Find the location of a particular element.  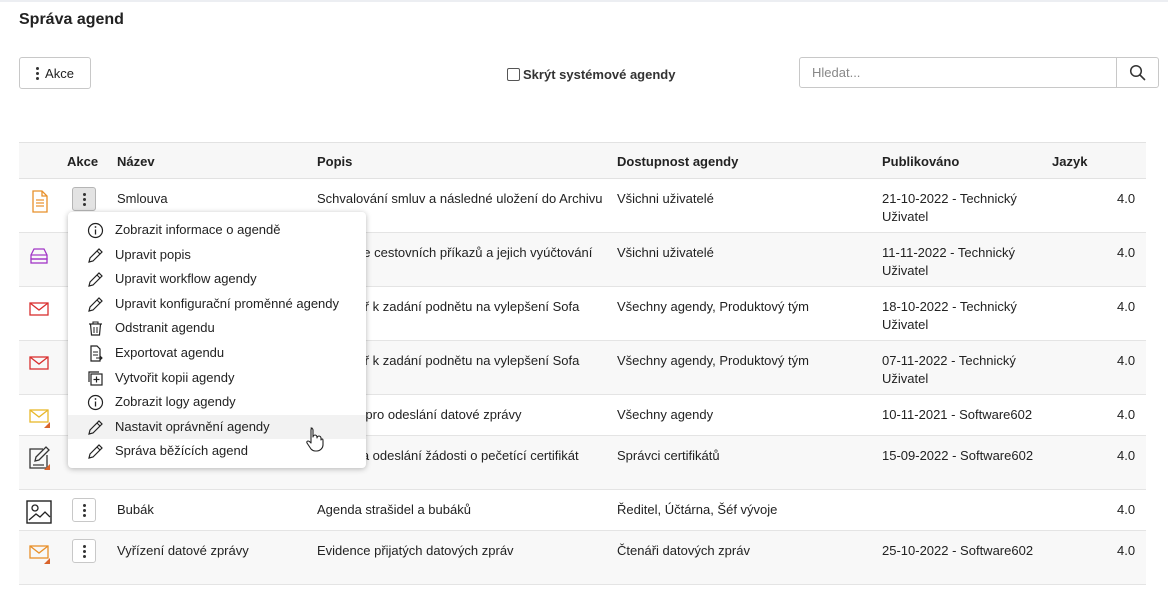

col-popis: Popis is located at coordinates (334, 161).